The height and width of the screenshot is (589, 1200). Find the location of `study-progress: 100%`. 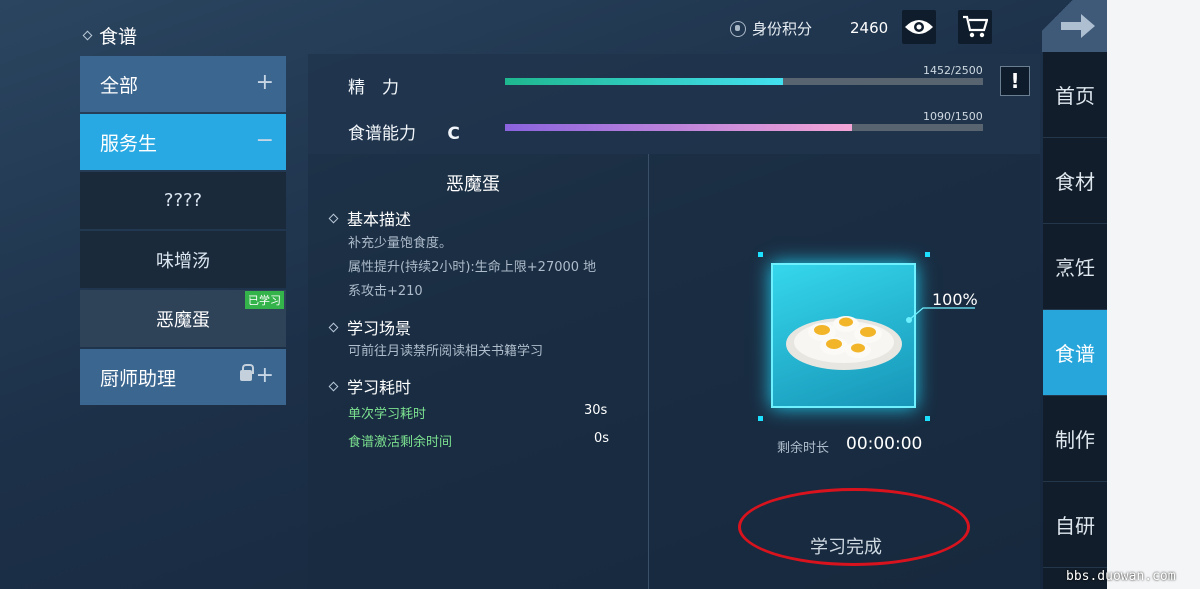

study-progress: 100% is located at coordinates (955, 299).